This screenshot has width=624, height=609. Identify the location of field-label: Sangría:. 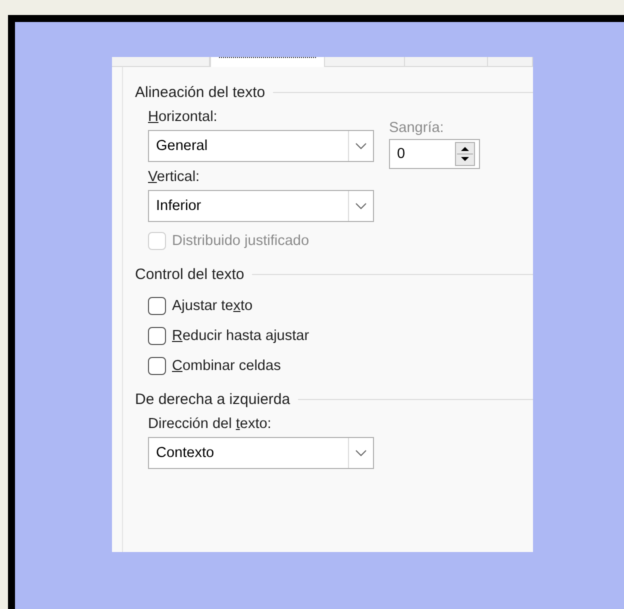
(417, 128).